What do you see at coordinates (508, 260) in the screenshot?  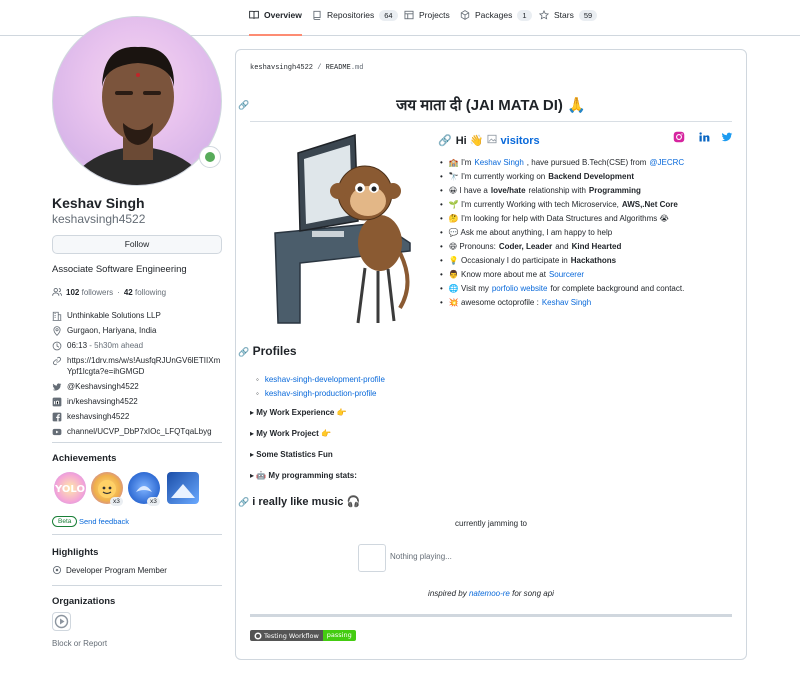 I see `text: 💡 Occasionaly I do participate in` at bounding box center [508, 260].